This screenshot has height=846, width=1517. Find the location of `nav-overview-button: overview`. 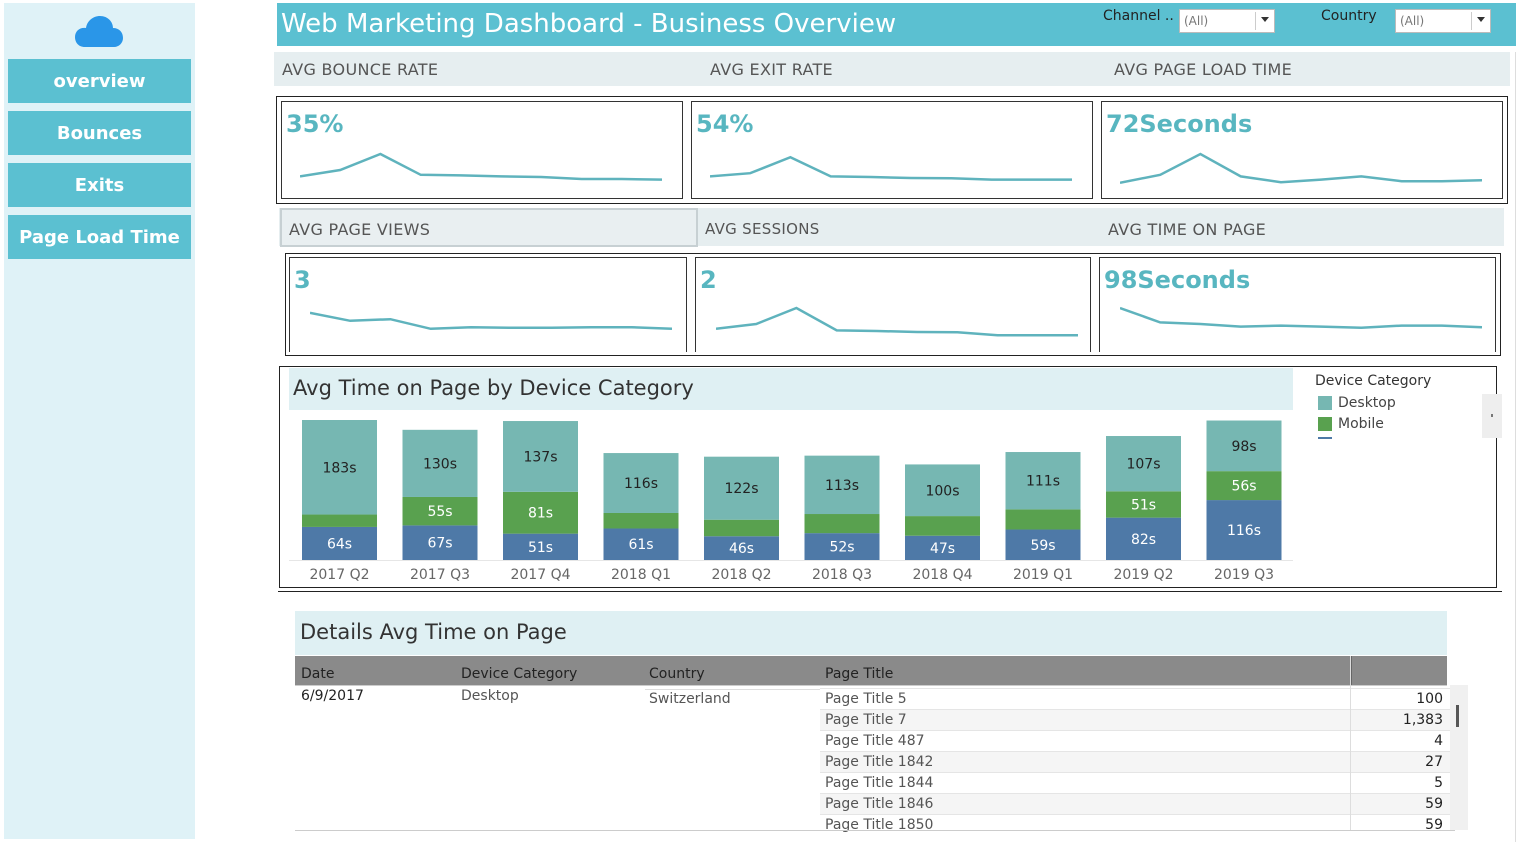

nav-overview-button: overview is located at coordinates (99, 81).